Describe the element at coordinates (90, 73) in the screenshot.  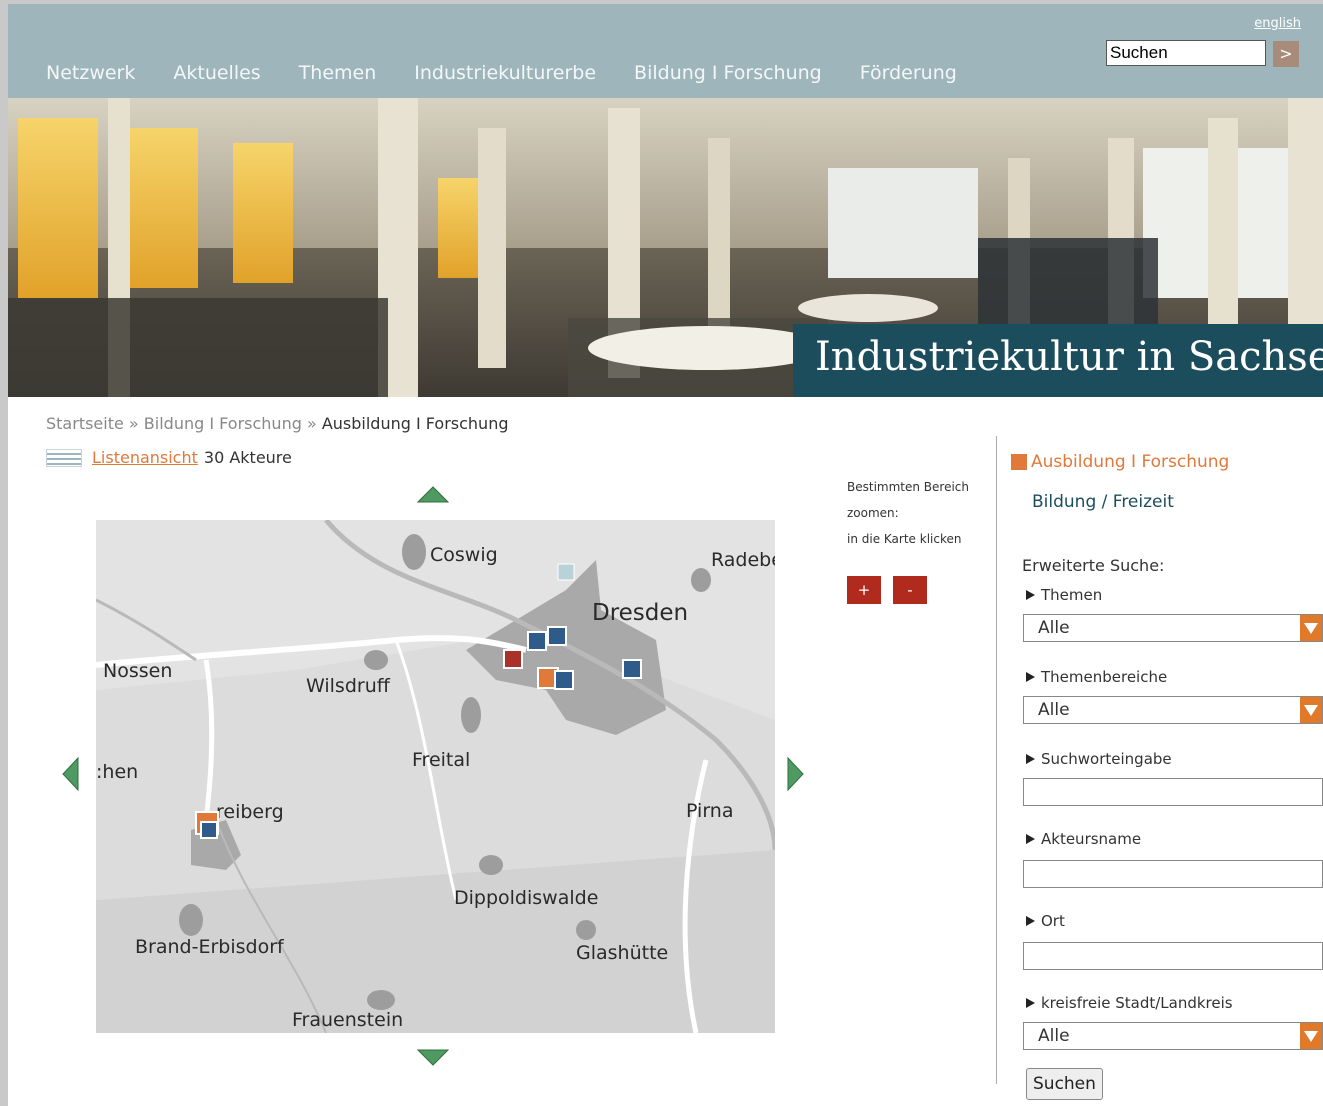
I see `nav-netzwerk: Netzwerk` at that location.